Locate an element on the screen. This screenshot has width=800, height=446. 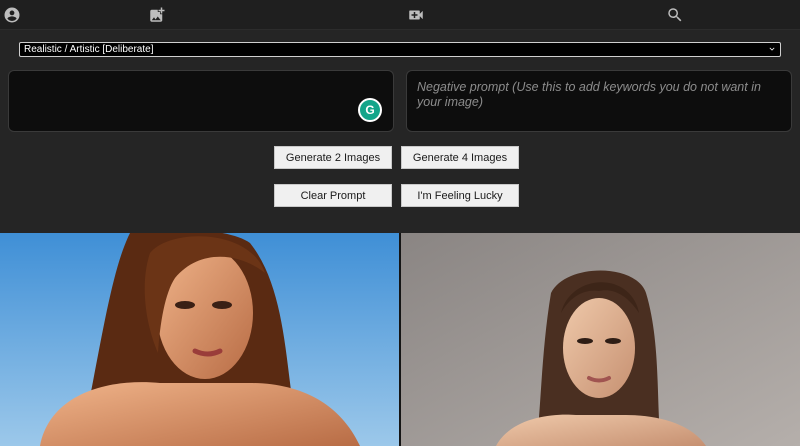
search-icon is located at coordinates (675, 15).